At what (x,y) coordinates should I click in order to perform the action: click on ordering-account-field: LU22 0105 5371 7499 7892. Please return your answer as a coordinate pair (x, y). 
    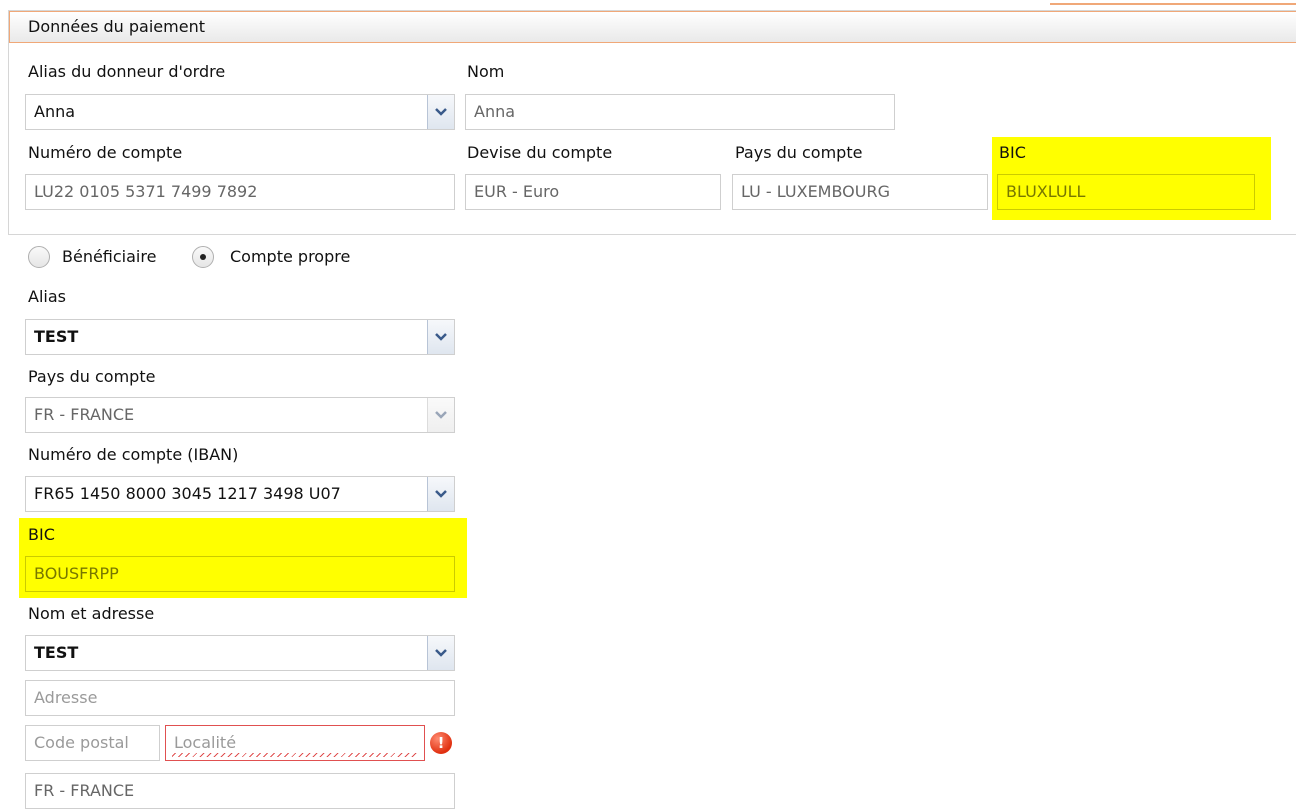
    Looking at the image, I should click on (240, 192).